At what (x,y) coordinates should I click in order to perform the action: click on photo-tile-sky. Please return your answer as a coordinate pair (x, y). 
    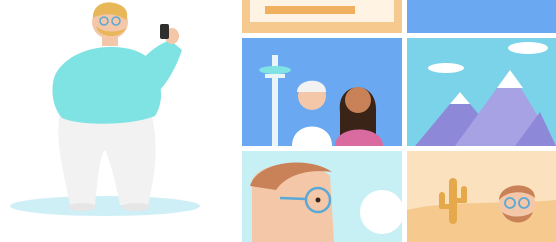
    Looking at the image, I should click on (481, 16).